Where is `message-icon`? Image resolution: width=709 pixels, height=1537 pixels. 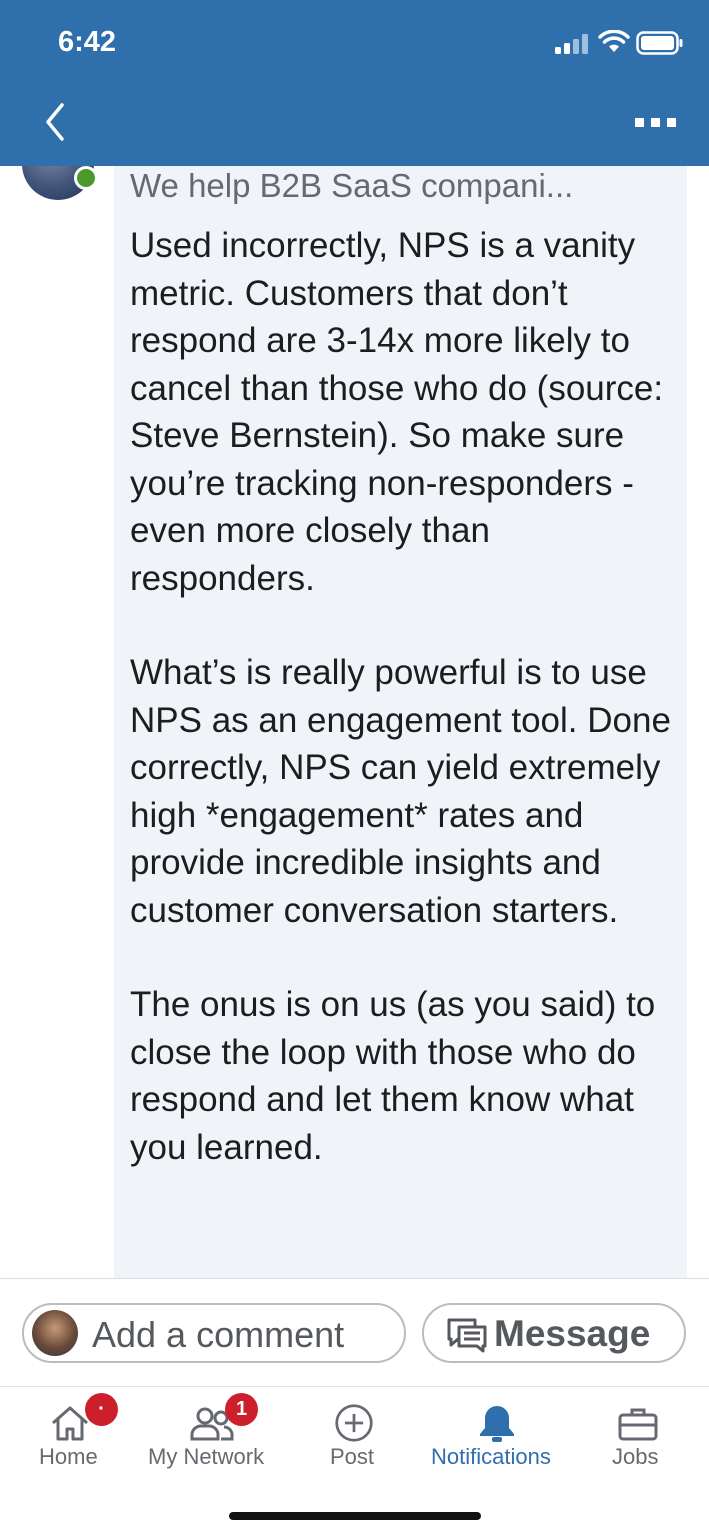 message-icon is located at coordinates (467, 1335).